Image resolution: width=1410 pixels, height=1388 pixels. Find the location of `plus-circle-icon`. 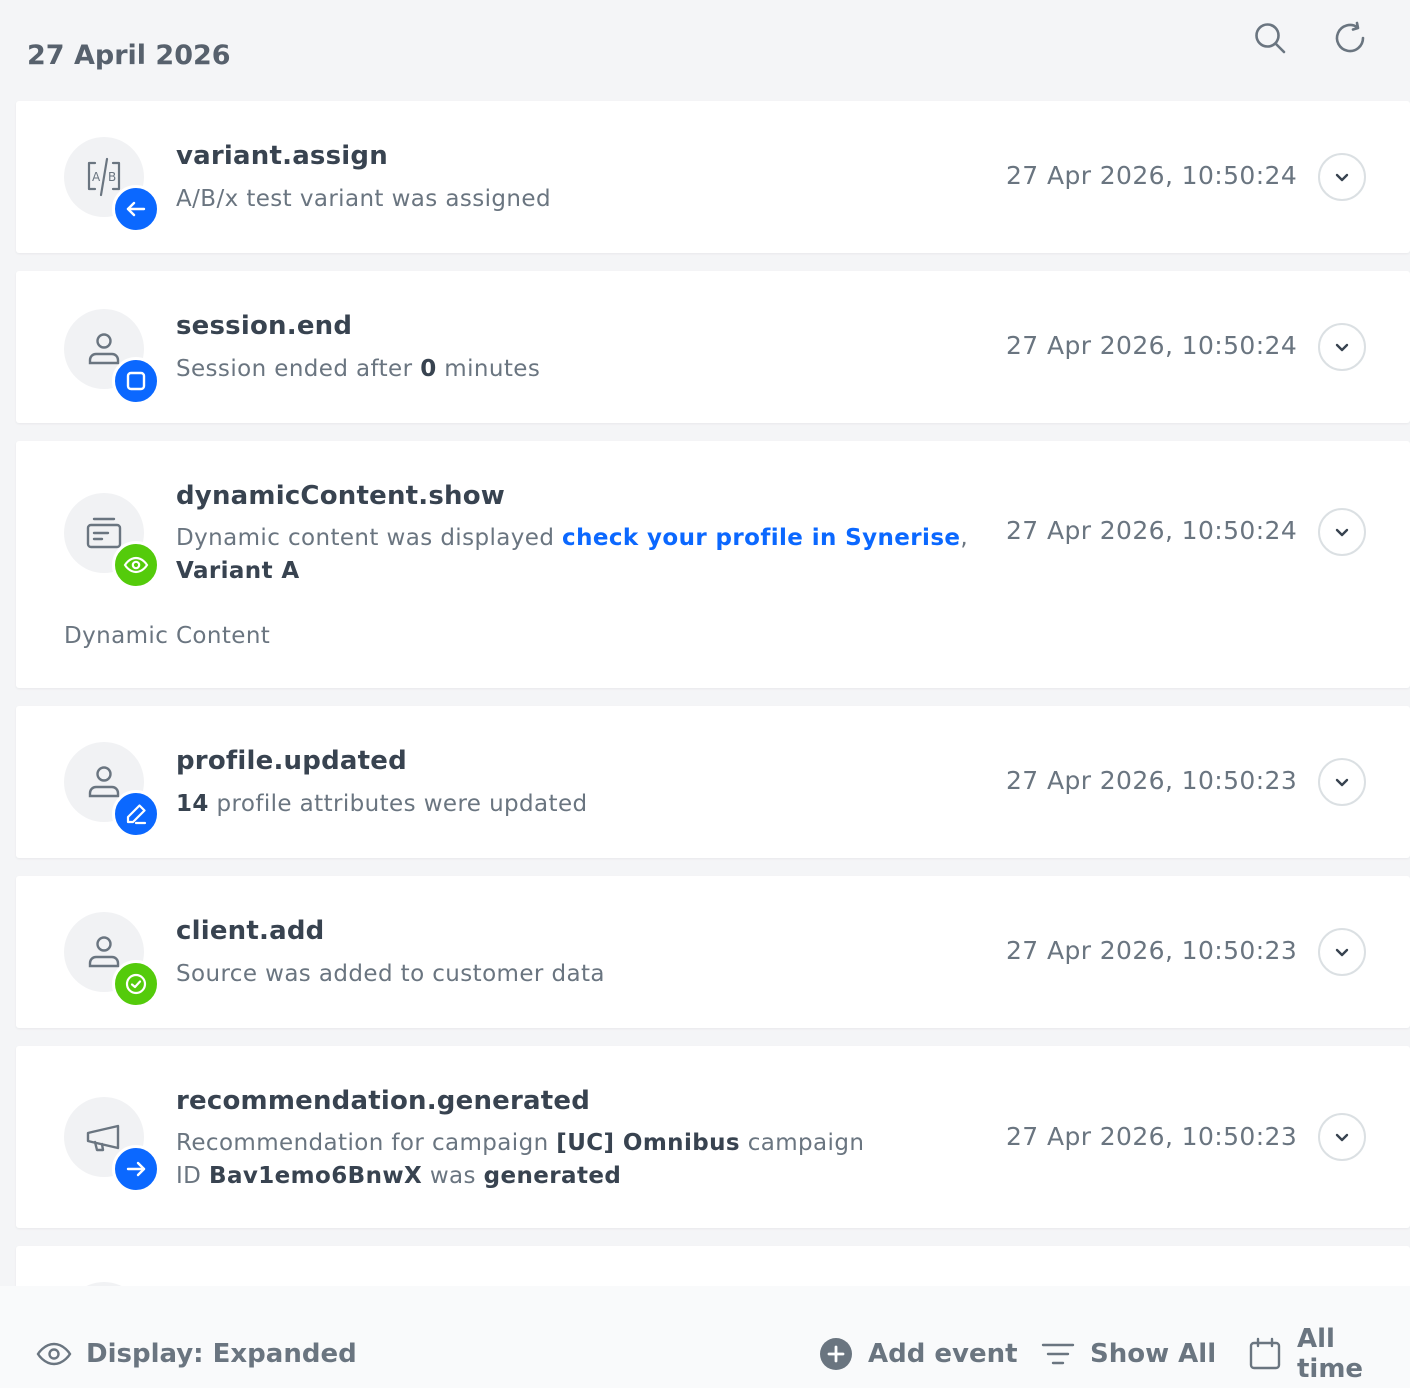

plus-circle-icon is located at coordinates (836, 1354).